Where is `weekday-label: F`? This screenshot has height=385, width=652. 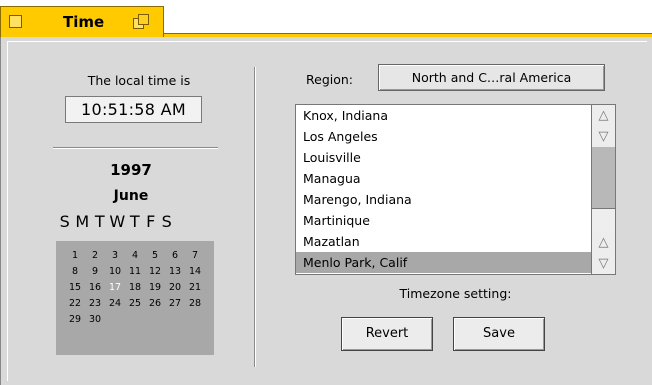 weekday-label: F is located at coordinates (151, 221).